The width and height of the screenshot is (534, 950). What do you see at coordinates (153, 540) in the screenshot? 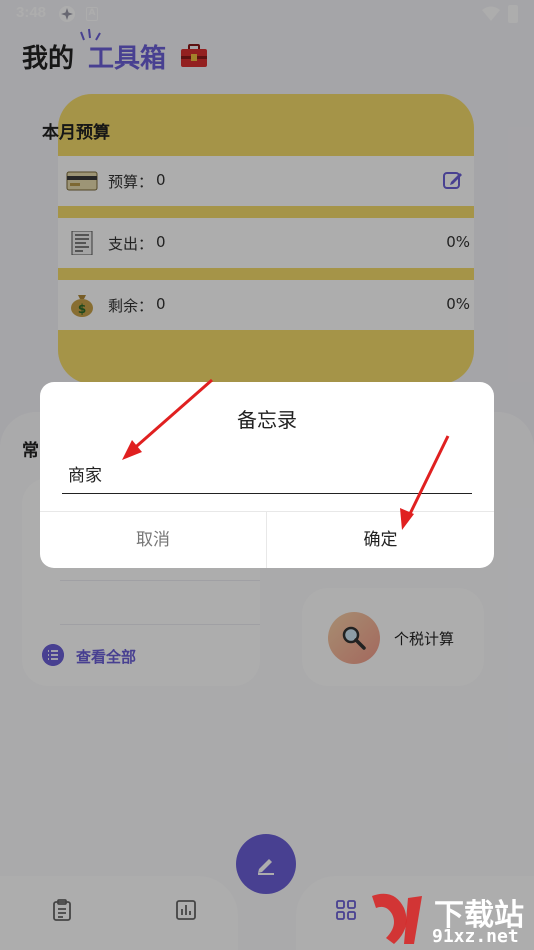
I see `cancel-button: 取消` at bounding box center [153, 540].